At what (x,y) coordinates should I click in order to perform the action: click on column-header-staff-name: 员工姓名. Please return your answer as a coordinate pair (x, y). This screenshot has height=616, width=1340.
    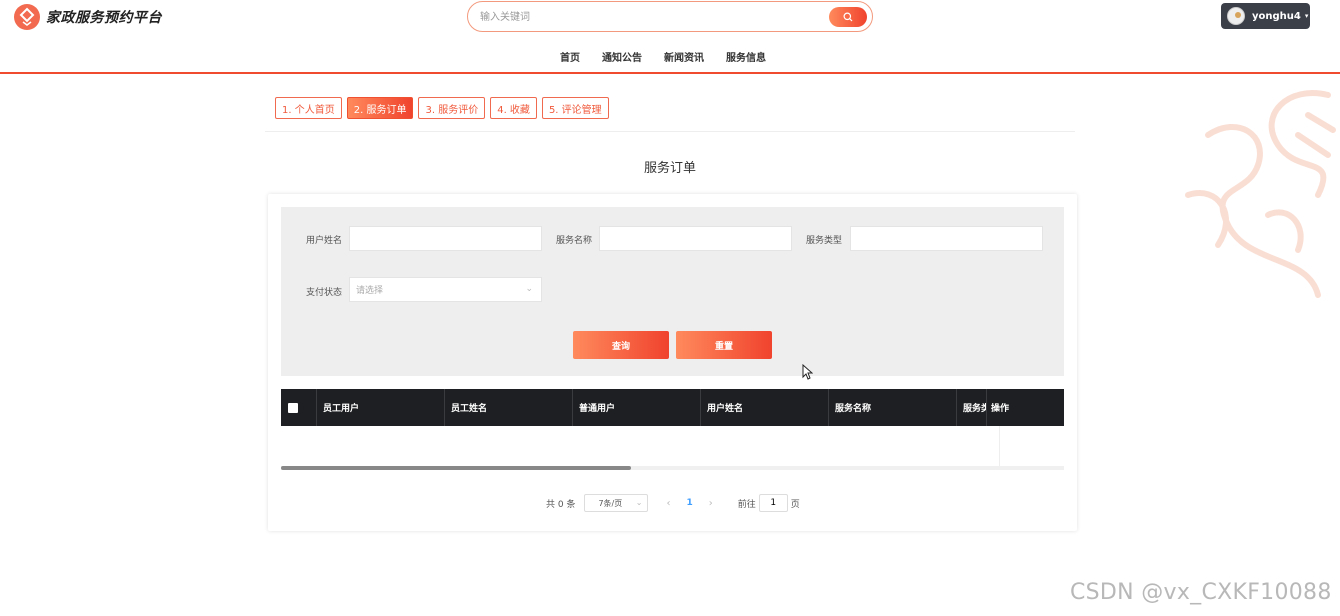
    Looking at the image, I should click on (509, 407).